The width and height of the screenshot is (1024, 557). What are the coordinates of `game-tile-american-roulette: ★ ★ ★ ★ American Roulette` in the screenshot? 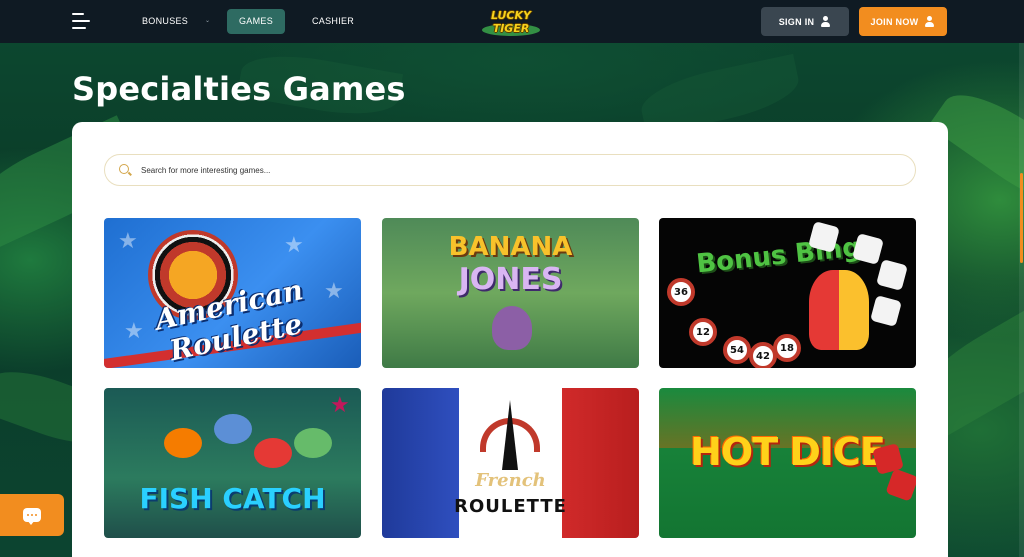 It's located at (232, 293).